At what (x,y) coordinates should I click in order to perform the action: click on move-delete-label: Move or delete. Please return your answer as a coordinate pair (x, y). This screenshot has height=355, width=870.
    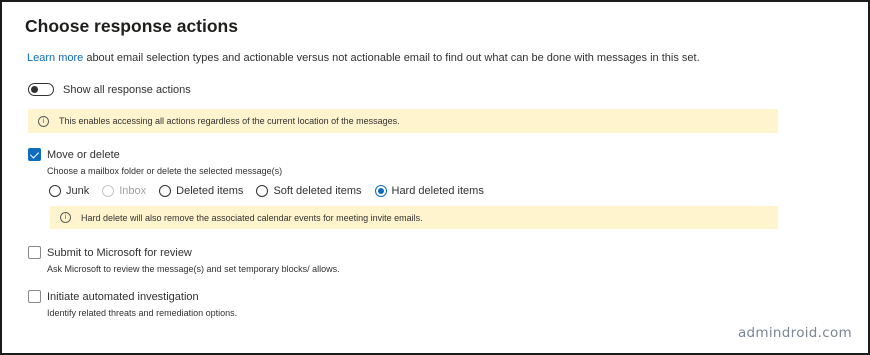
    Looking at the image, I should click on (83, 154).